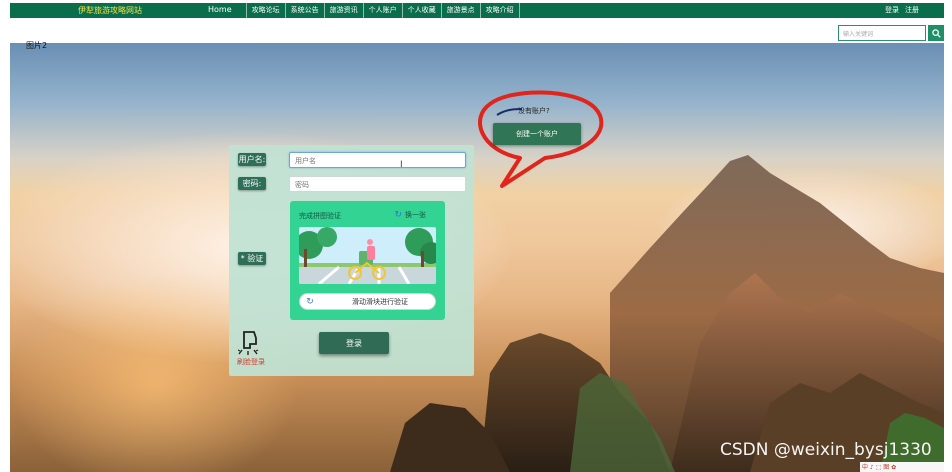  Describe the element at coordinates (37, 45) in the screenshot. I see `page-logo-text: 图片2` at that location.